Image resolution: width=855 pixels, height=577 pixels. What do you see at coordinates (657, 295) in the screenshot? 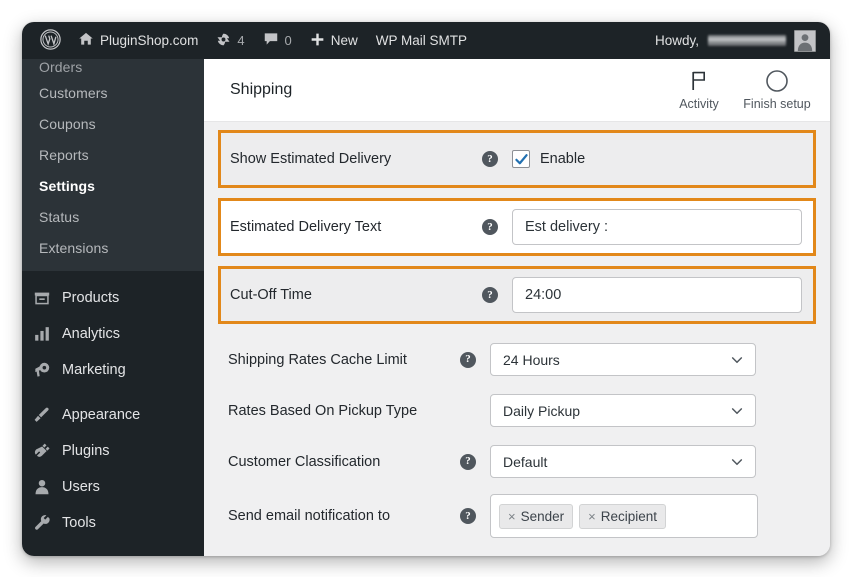
I see `cut-off-time-input: 24:00` at bounding box center [657, 295].